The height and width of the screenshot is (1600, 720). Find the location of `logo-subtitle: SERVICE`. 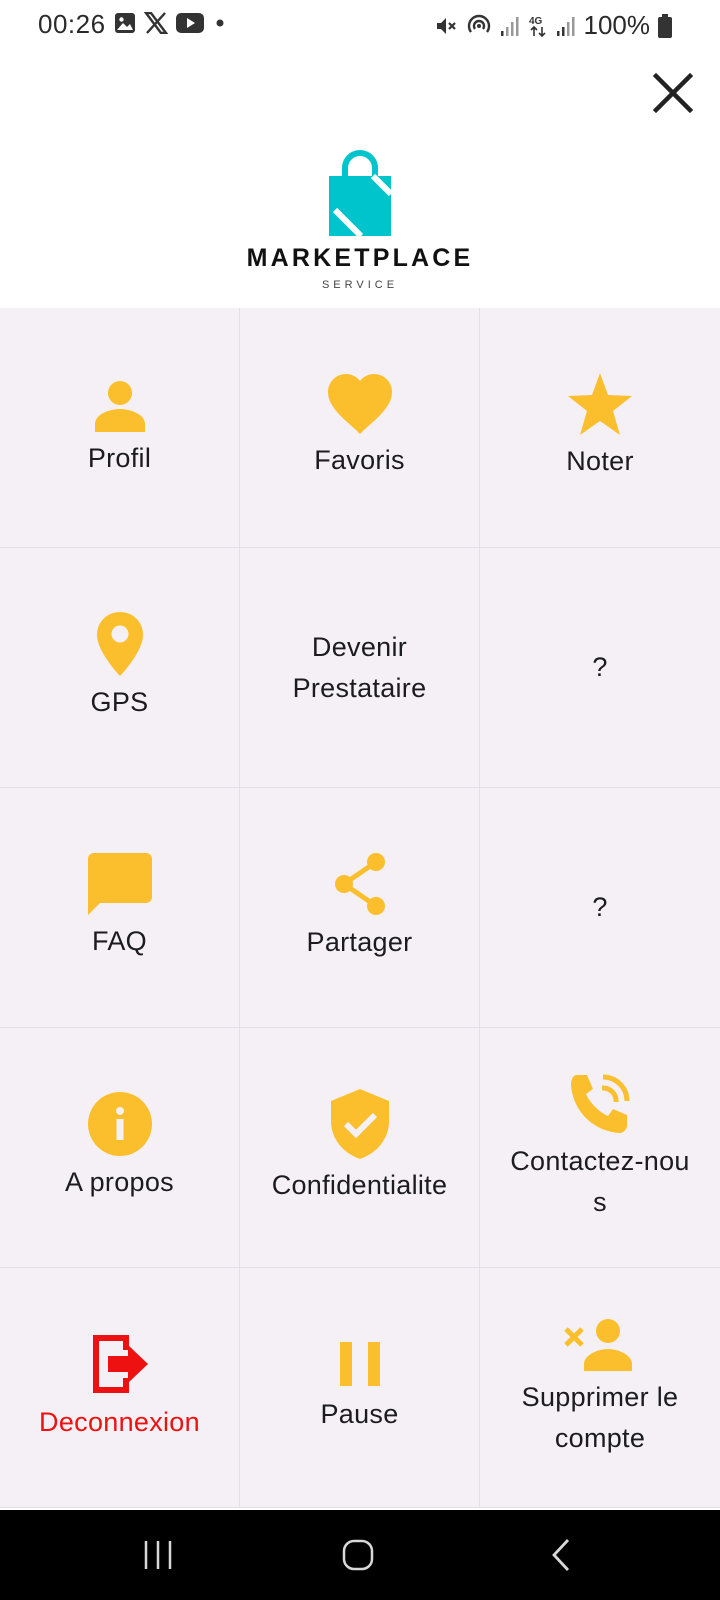

logo-subtitle: SERVICE is located at coordinates (360, 285).